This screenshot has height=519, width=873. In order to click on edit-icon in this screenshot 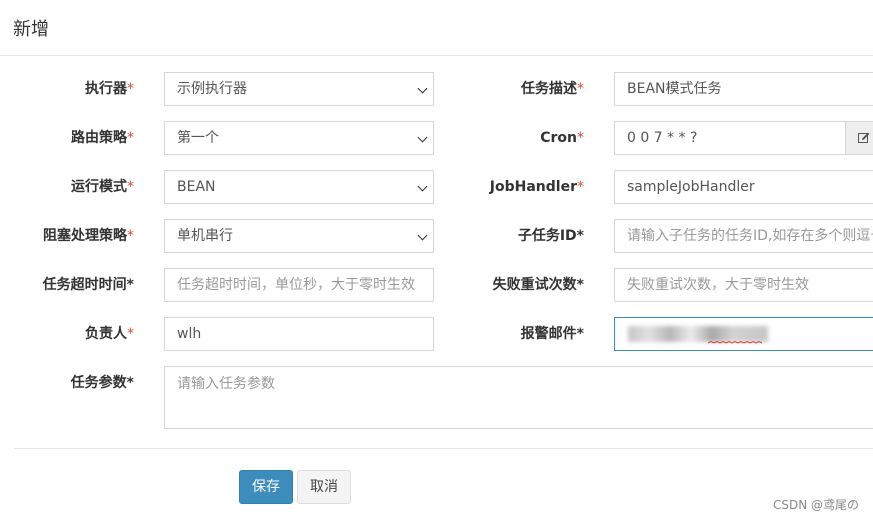, I will do `click(864, 137)`.